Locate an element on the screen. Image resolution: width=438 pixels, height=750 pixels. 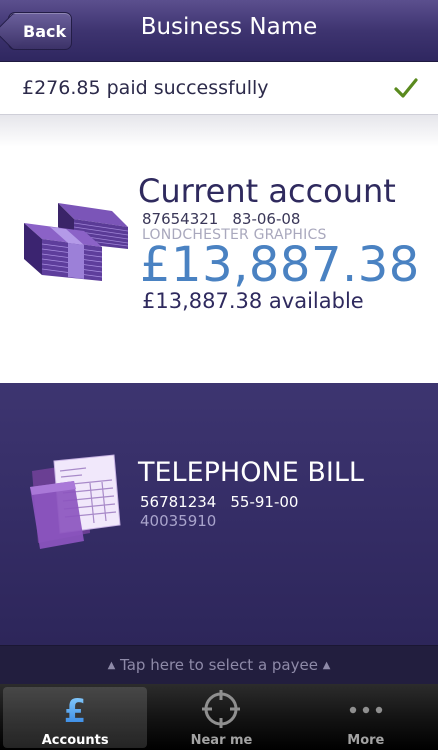
tab-near-me: Near me is located at coordinates (221, 717).